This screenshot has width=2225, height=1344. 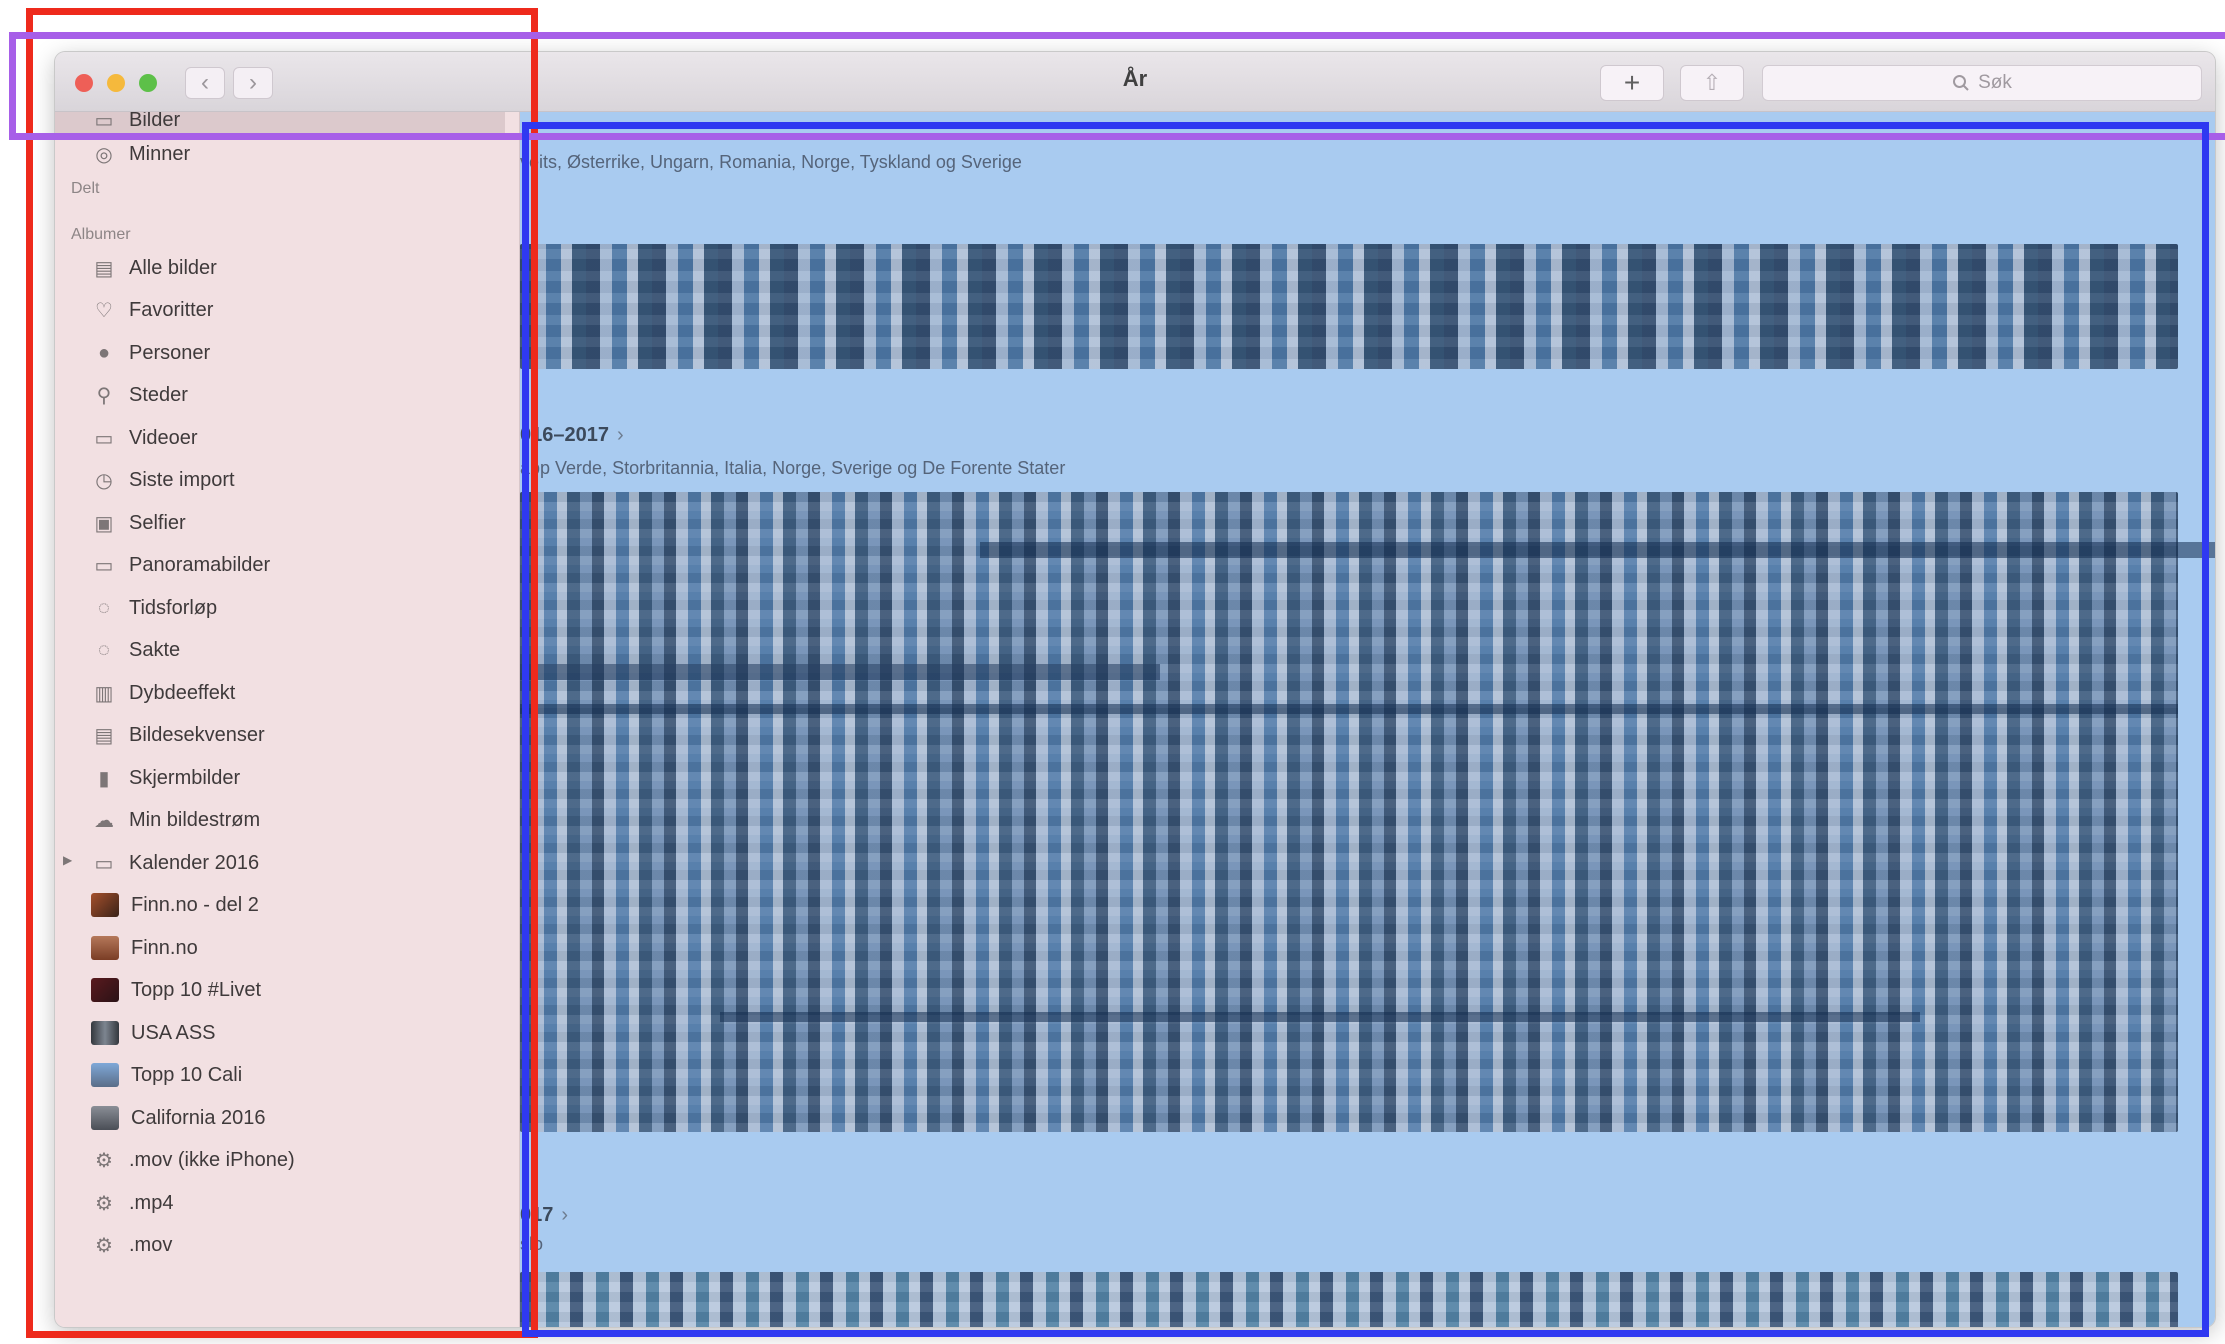 I want to click on sidebar-item-label: .mp4, so click(x=151, y=1202).